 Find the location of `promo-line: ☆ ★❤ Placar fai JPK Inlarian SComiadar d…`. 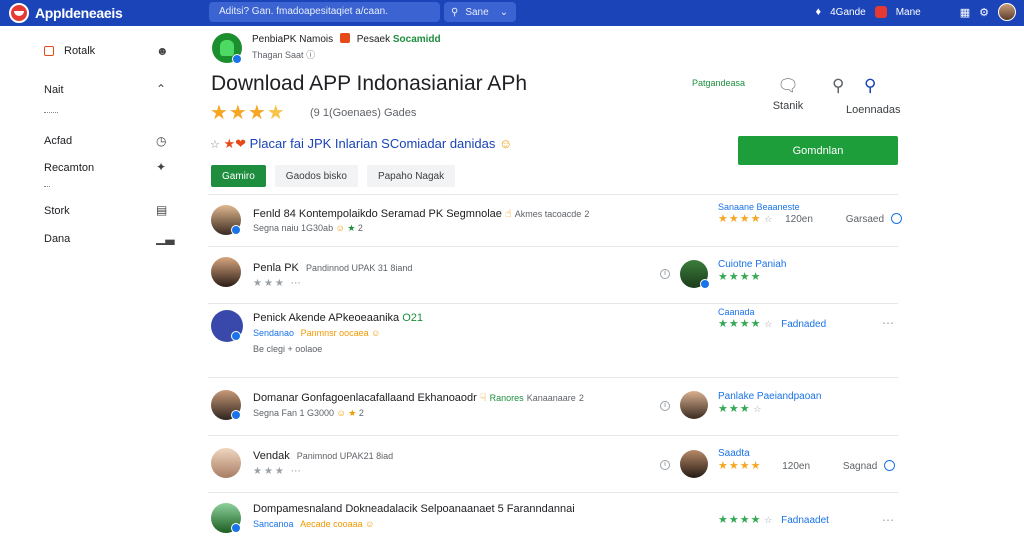

promo-line: ☆ ★❤ Placar fai JPK Inlarian SComiadar d… is located at coordinates (361, 144).